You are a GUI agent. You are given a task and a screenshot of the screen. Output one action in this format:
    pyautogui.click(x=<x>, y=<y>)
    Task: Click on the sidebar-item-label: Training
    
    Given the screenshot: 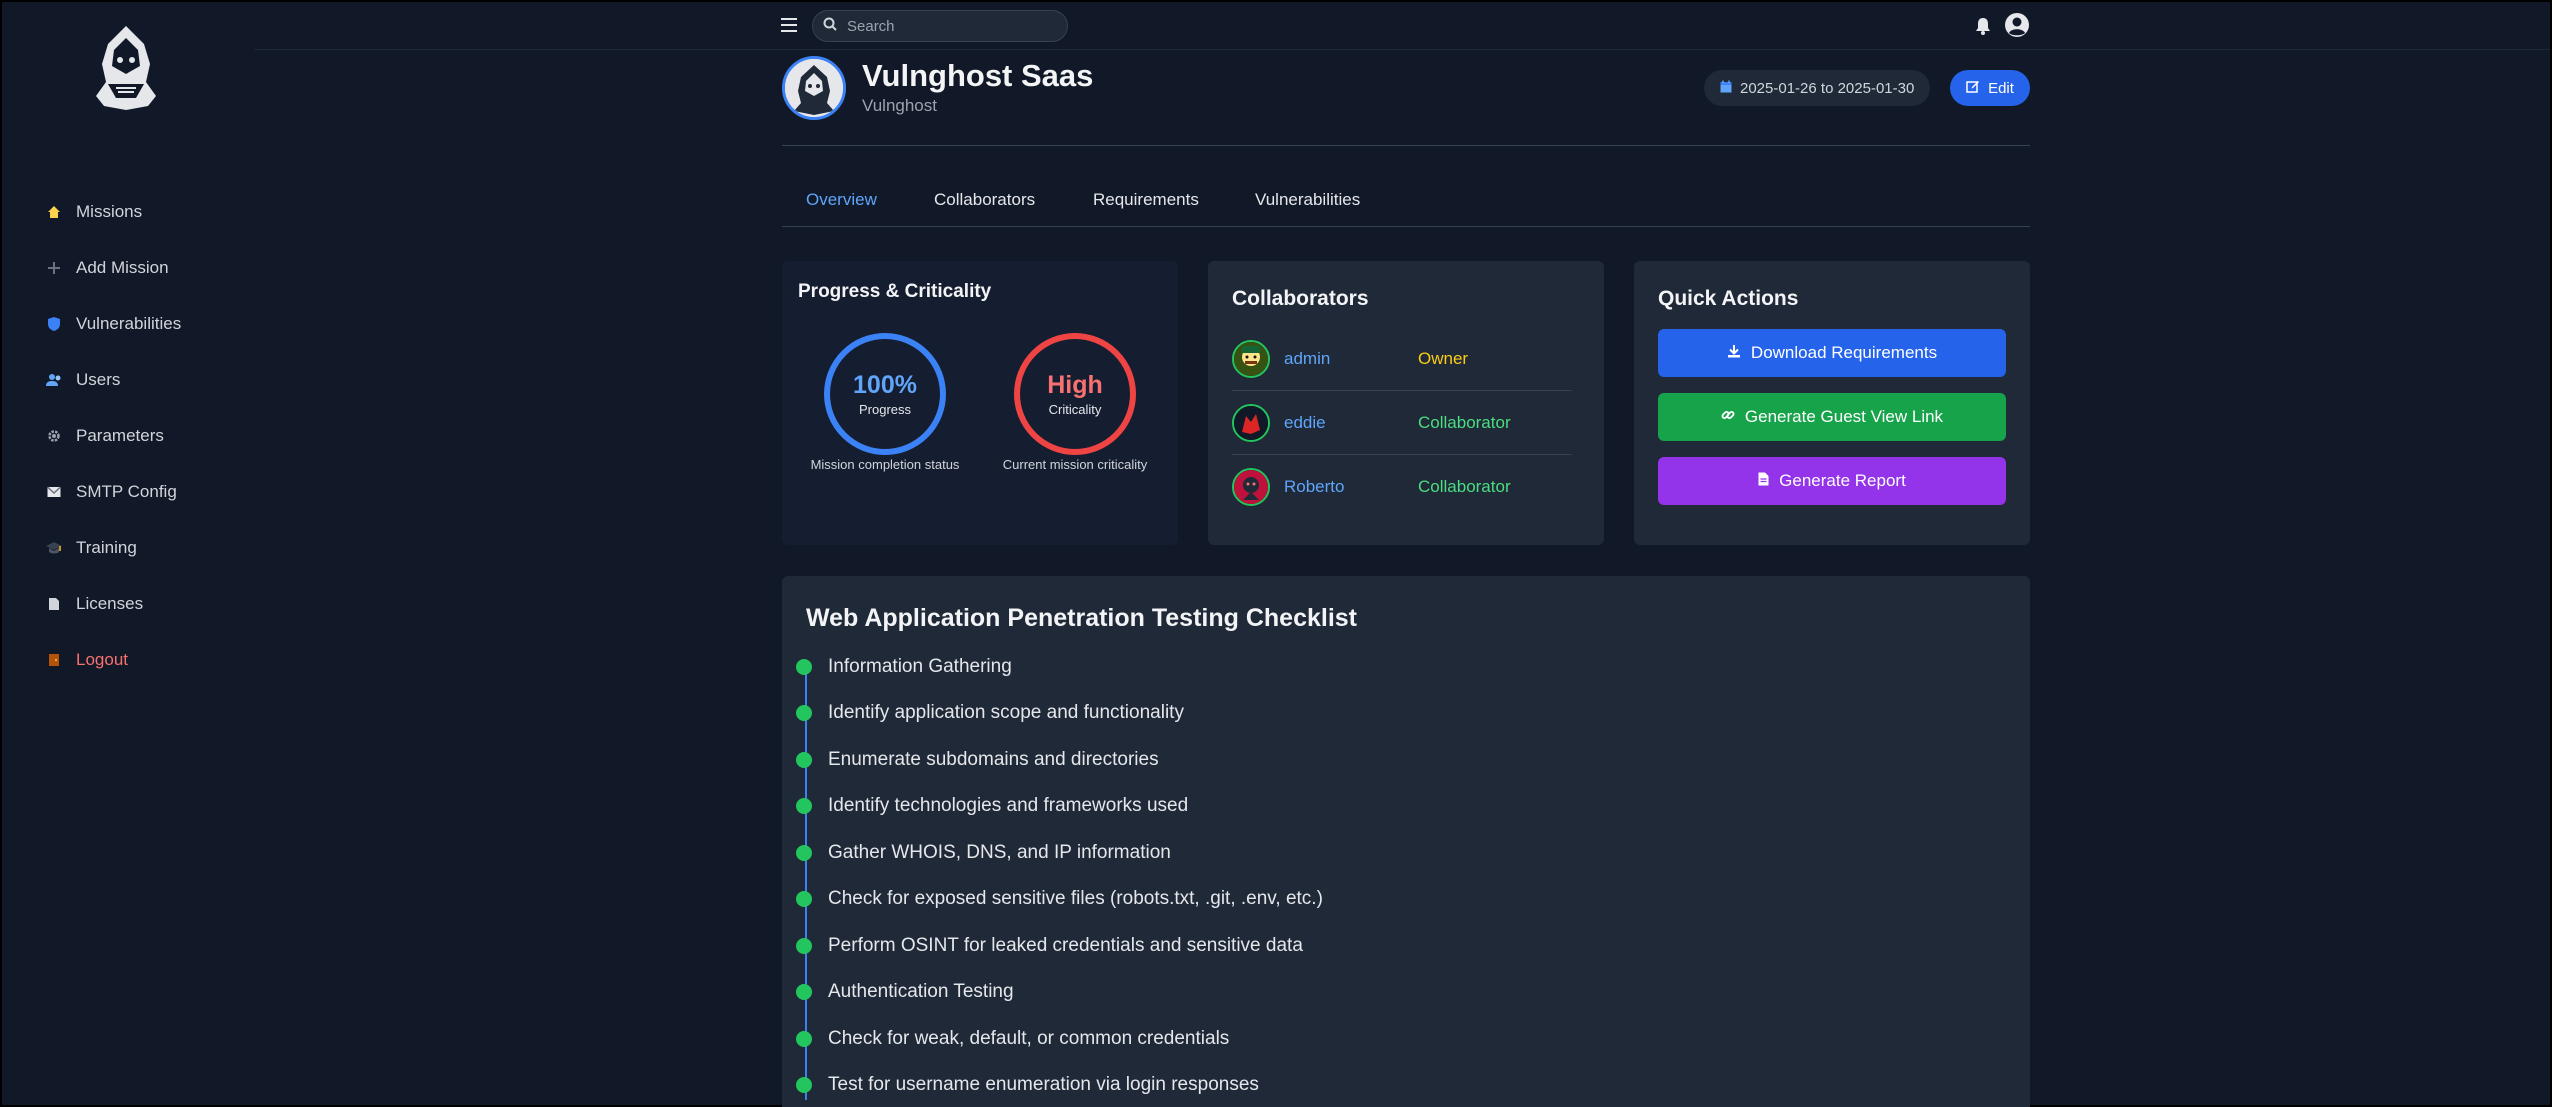 What is the action you would take?
    pyautogui.click(x=106, y=547)
    